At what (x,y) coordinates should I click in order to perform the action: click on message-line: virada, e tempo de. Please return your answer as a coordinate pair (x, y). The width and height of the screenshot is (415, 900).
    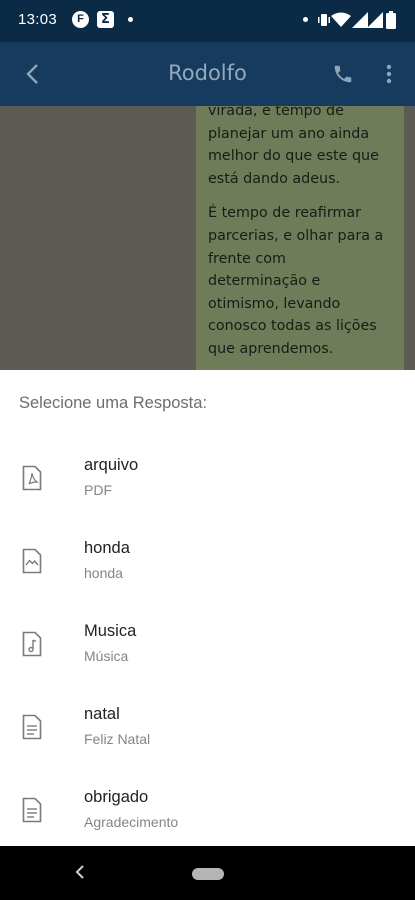
    Looking at the image, I should click on (276, 112).